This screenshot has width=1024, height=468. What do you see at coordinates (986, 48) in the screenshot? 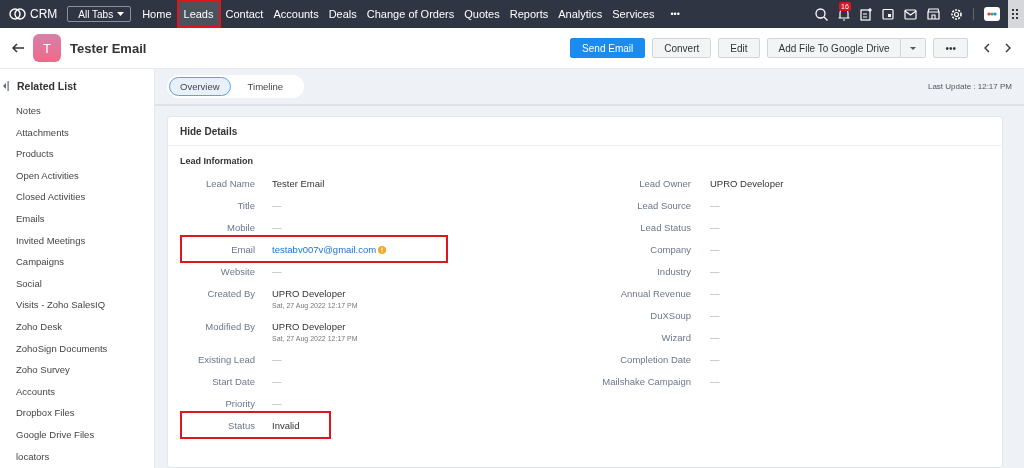
I see `previous-icon` at bounding box center [986, 48].